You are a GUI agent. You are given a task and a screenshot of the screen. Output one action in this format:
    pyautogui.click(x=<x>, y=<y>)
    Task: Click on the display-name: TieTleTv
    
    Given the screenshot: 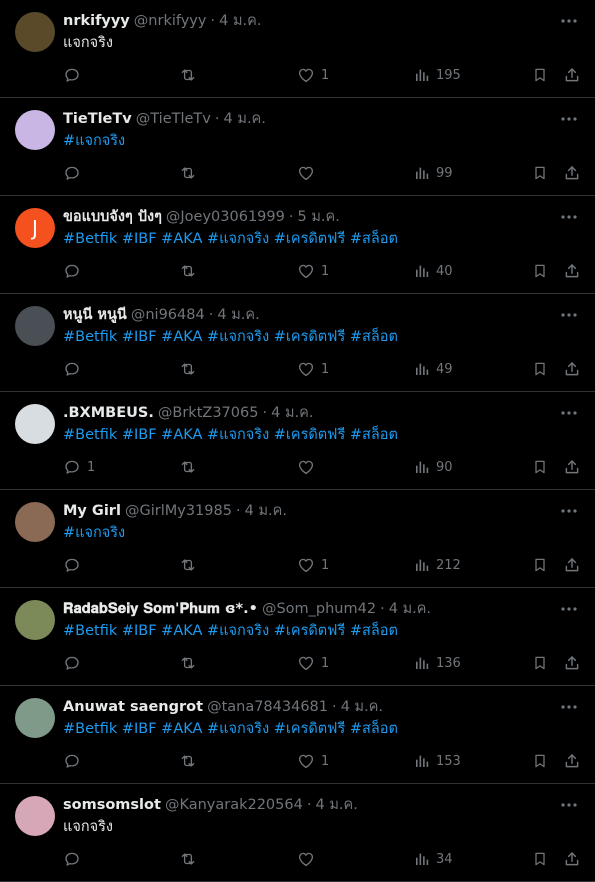 What is the action you would take?
    pyautogui.click(x=97, y=119)
    